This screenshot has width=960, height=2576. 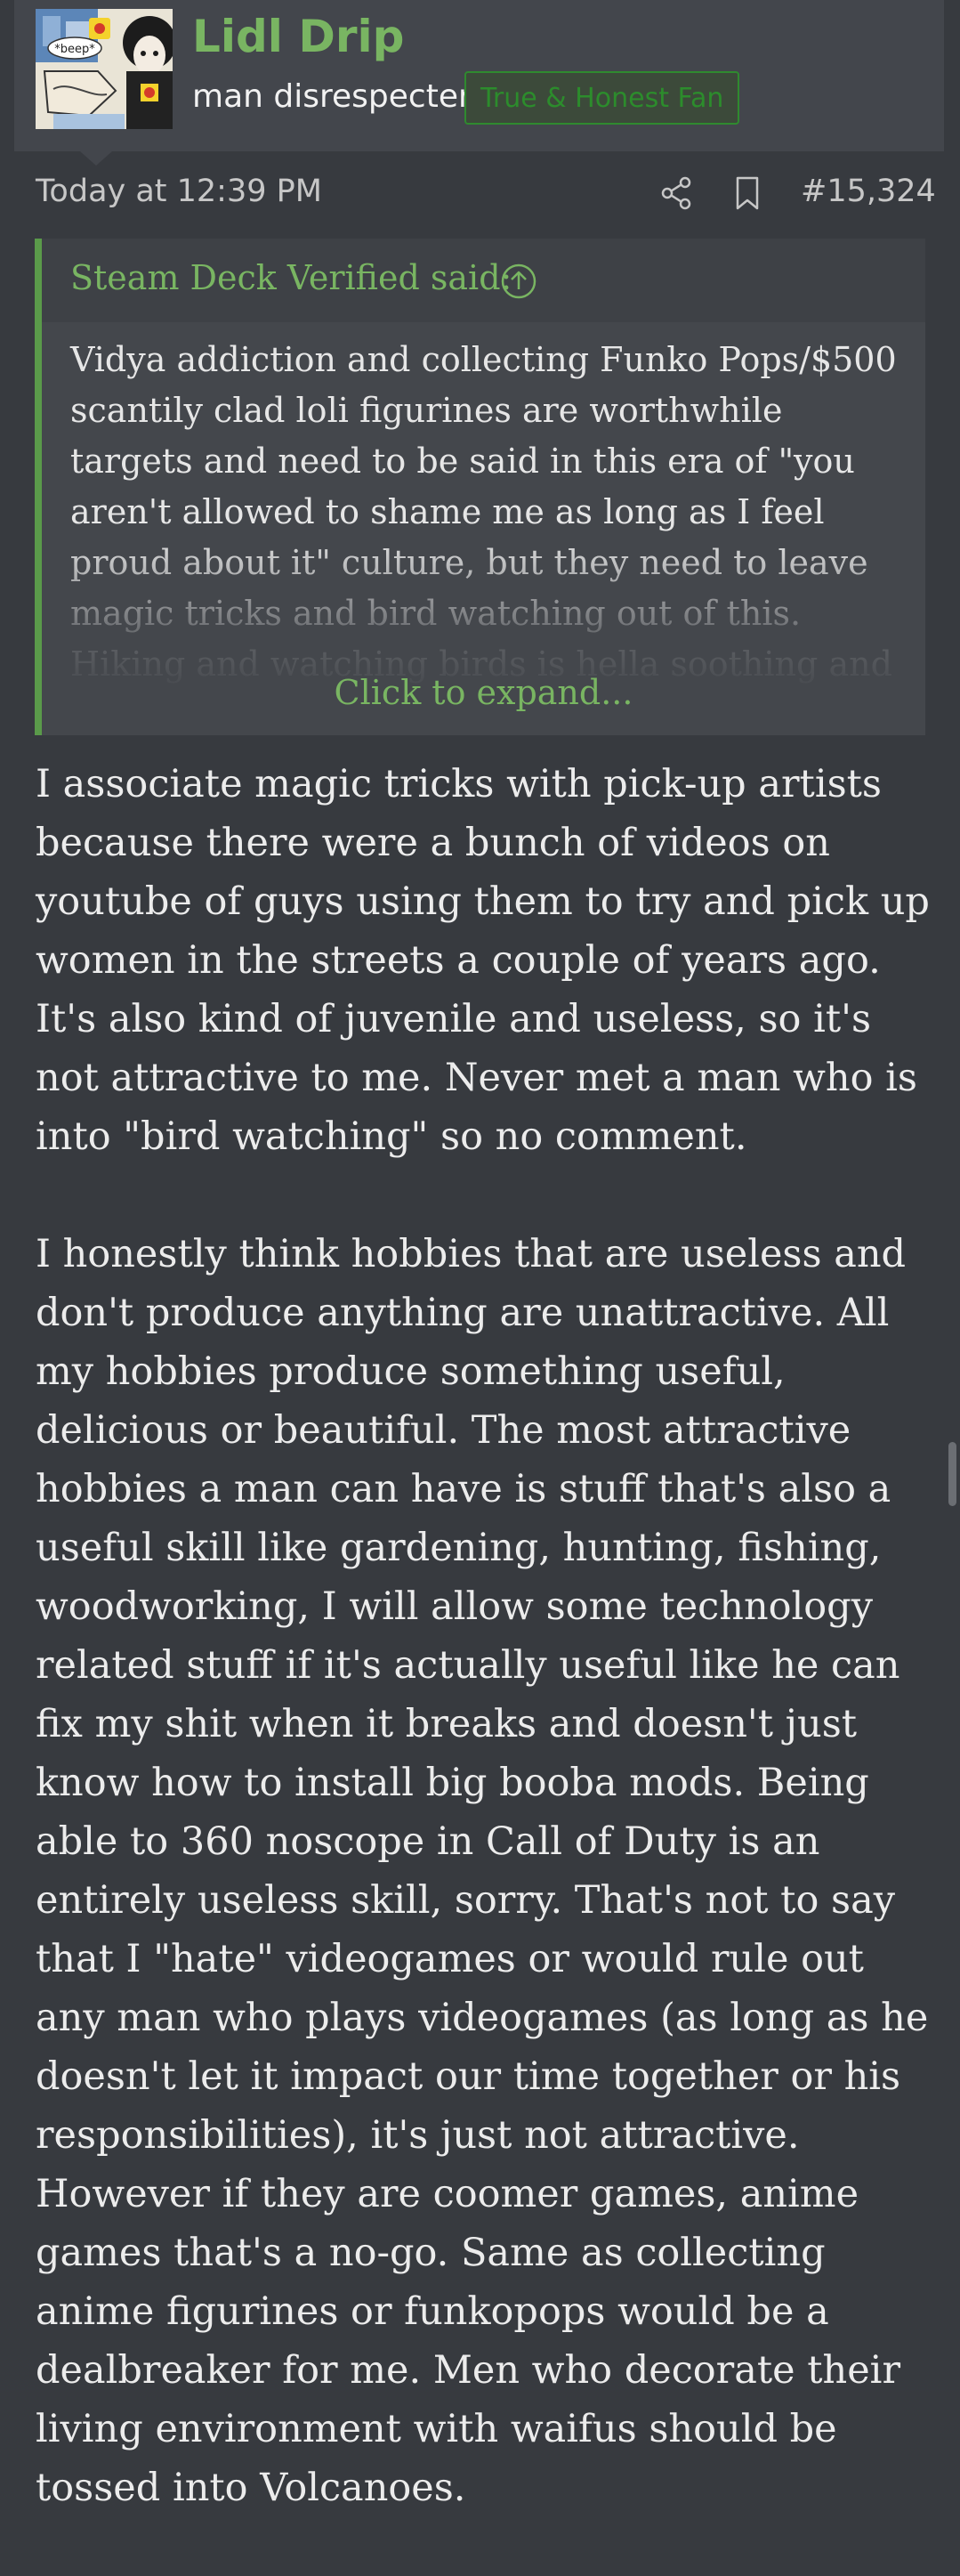 I want to click on header-pointer, so click(x=96, y=158).